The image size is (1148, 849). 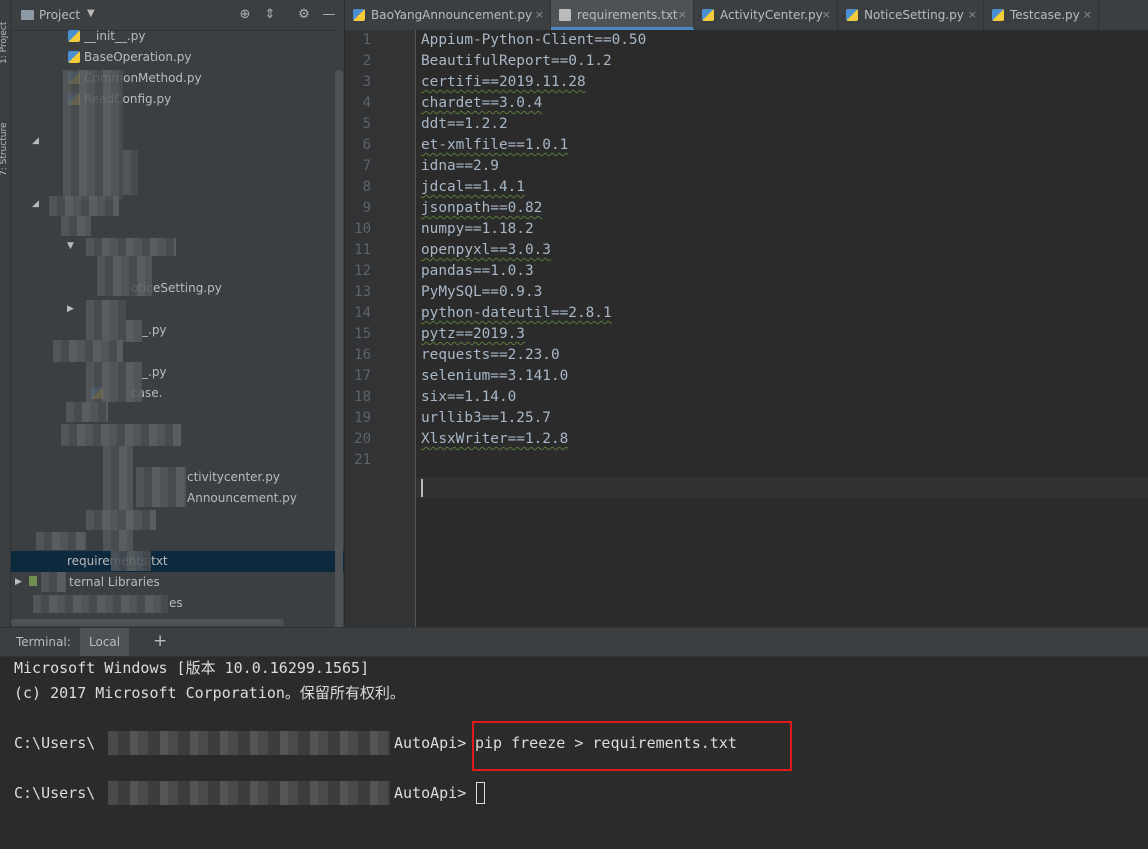 I want to click on expand-arrow-icon: ▼, so click(x=70, y=246).